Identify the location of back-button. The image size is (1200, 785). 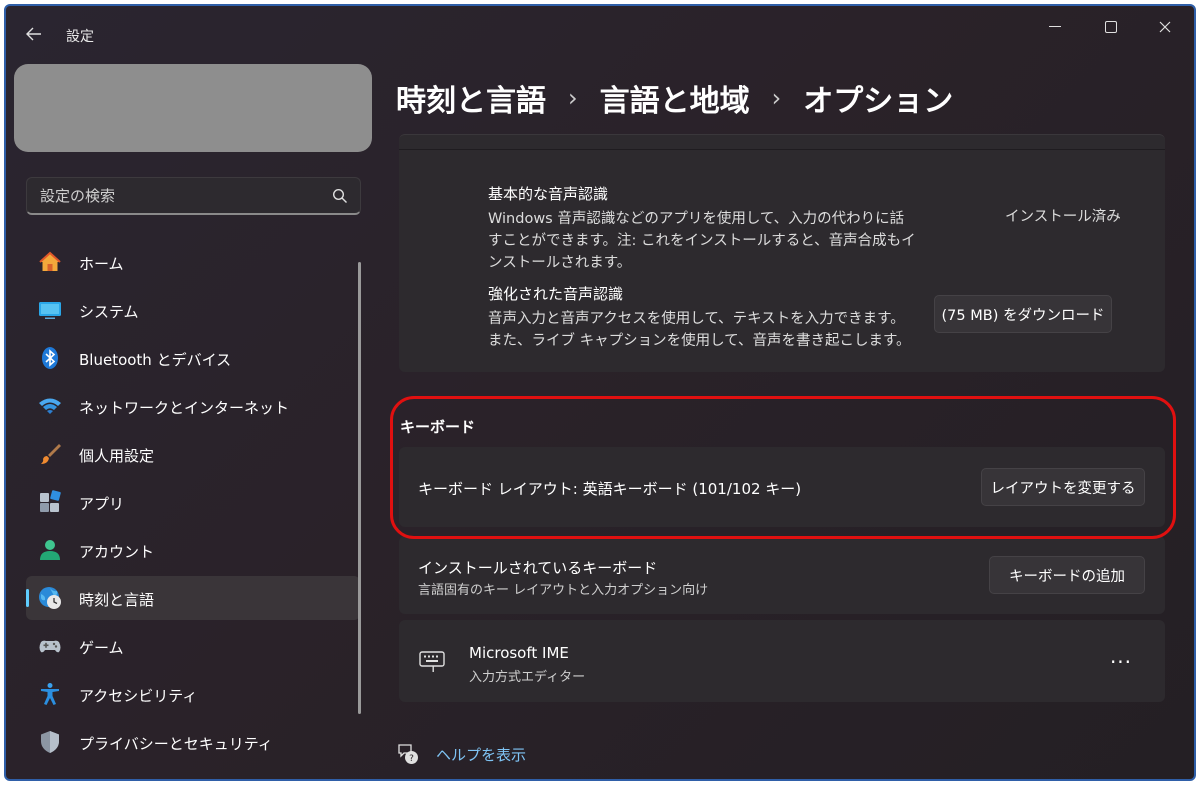
(34, 34).